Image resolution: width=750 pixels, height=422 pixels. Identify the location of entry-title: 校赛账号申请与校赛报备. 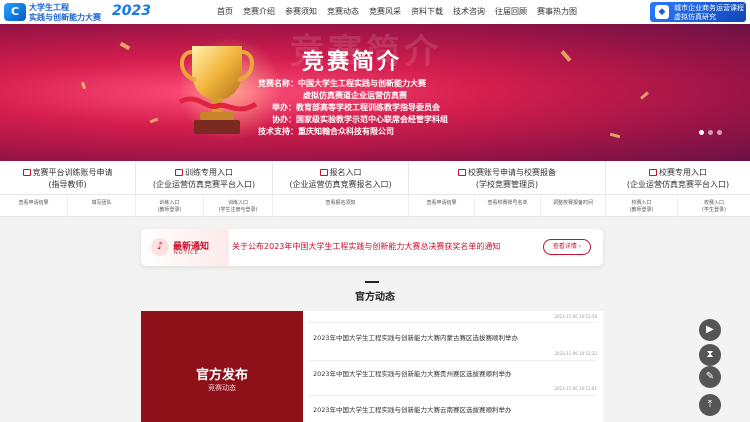
(512, 172).